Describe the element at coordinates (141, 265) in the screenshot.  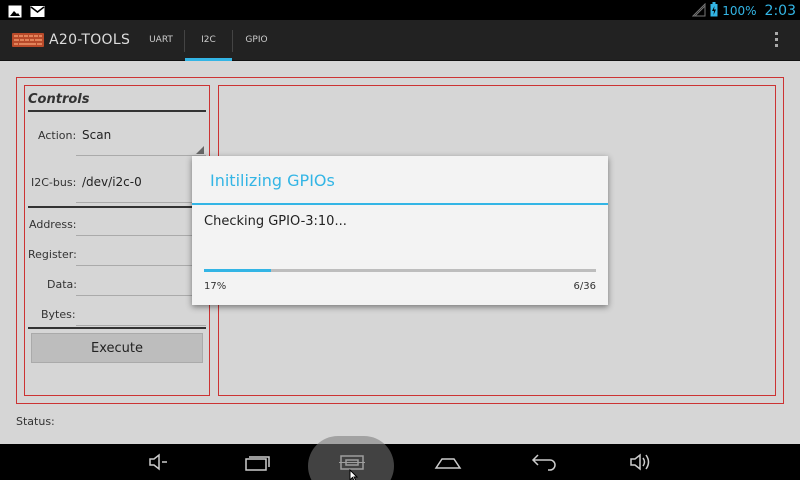
I see `register-field` at that location.